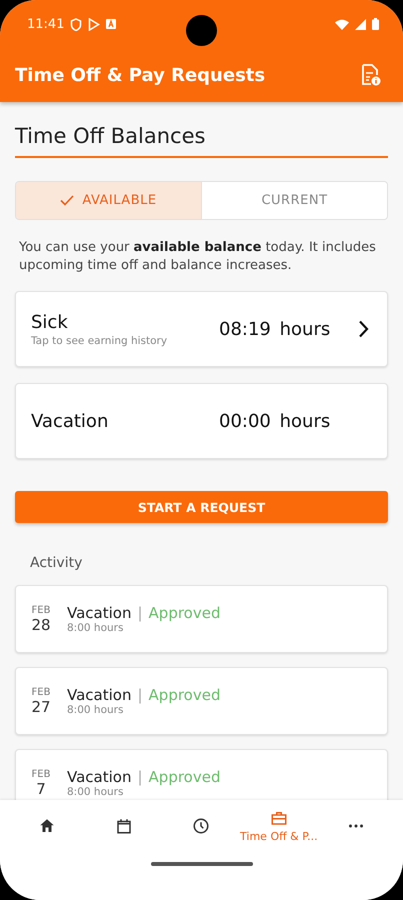 Image resolution: width=403 pixels, height=900 pixels. I want to click on balance-amount: 00:00 hours, so click(275, 421).